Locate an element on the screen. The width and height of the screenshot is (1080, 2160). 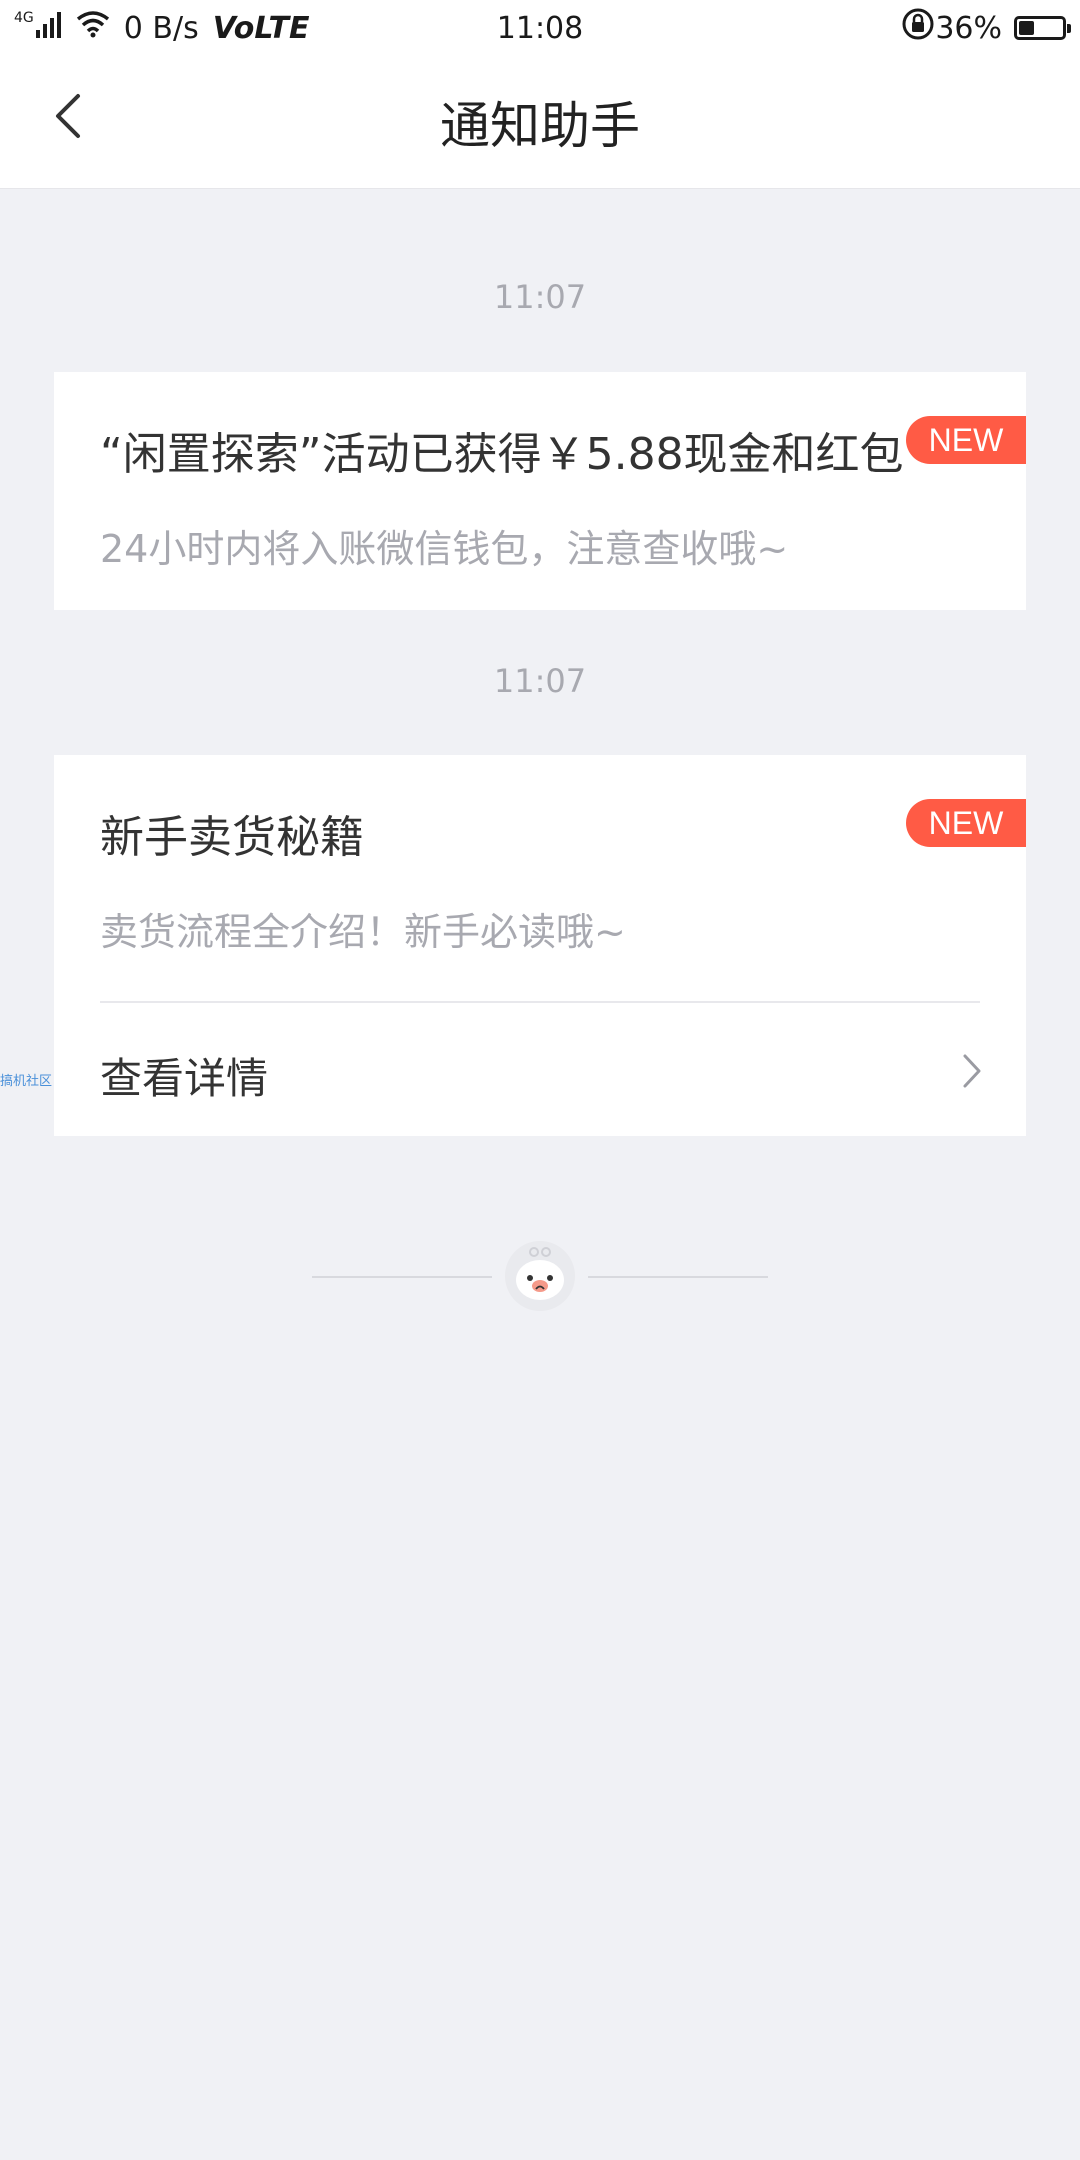
chevron-right-icon is located at coordinates (972, 1071).